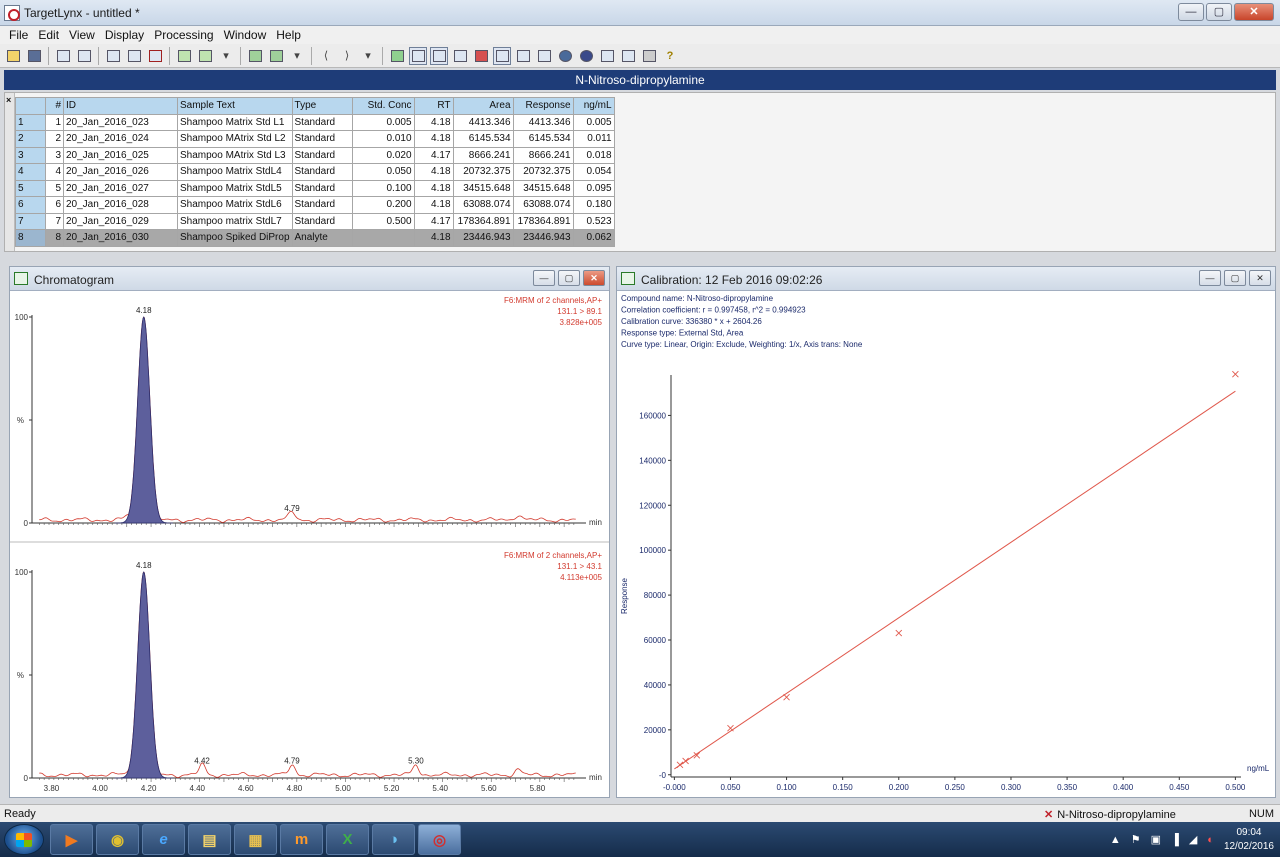 The height and width of the screenshot is (857, 1280). Describe the element at coordinates (543, 122) in the screenshot. I see `cell-response: 4413.346` at that location.